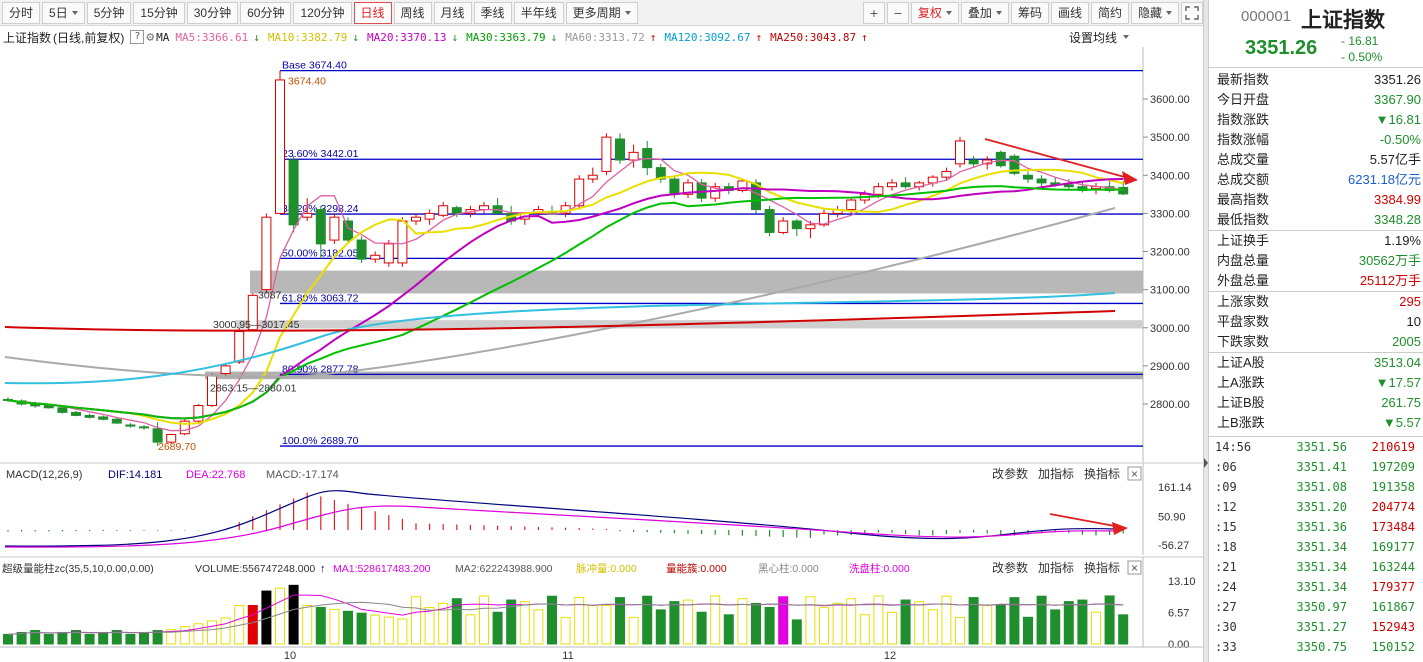 This screenshot has width=1423, height=662. Describe the element at coordinates (1010, 473) in the screenshot. I see `macd-button-0: 改参数` at that location.